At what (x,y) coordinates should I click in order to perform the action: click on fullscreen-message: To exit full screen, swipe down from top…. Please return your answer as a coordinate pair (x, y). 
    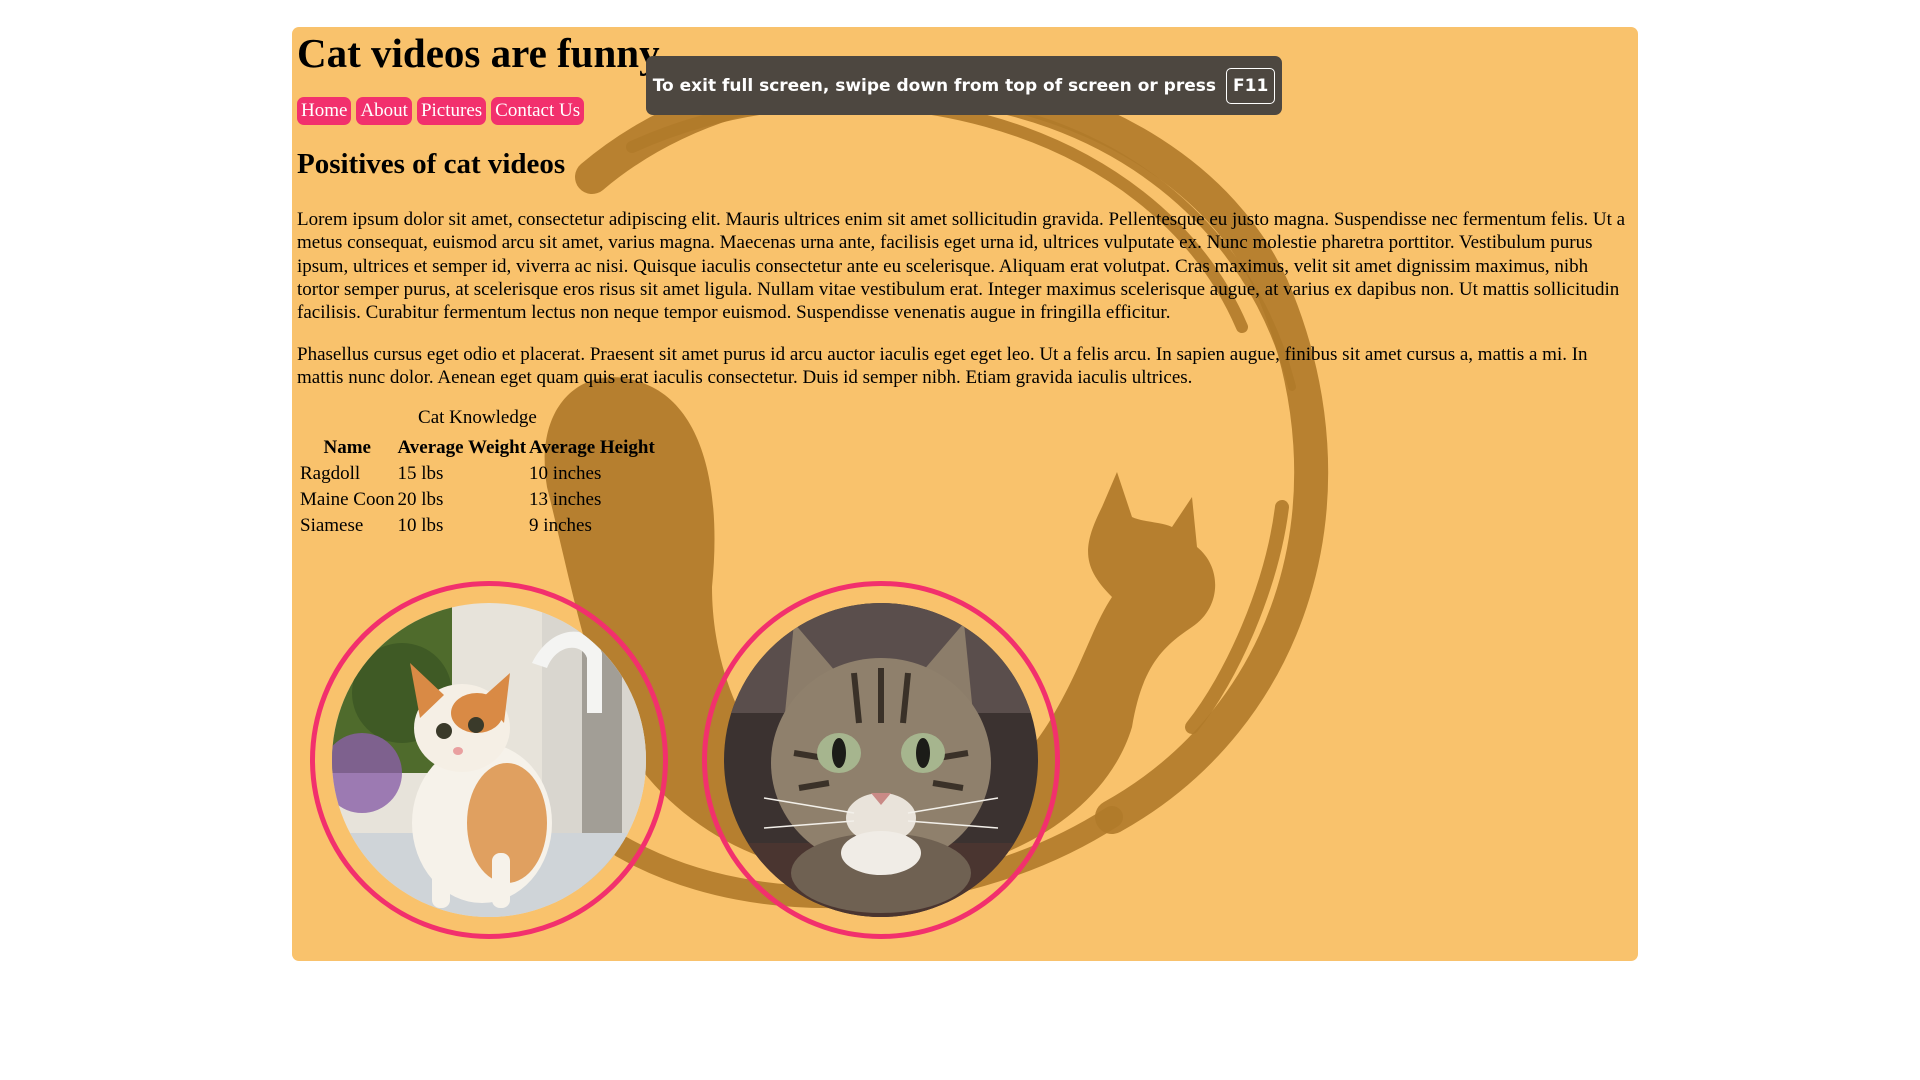
    Looking at the image, I should click on (934, 85).